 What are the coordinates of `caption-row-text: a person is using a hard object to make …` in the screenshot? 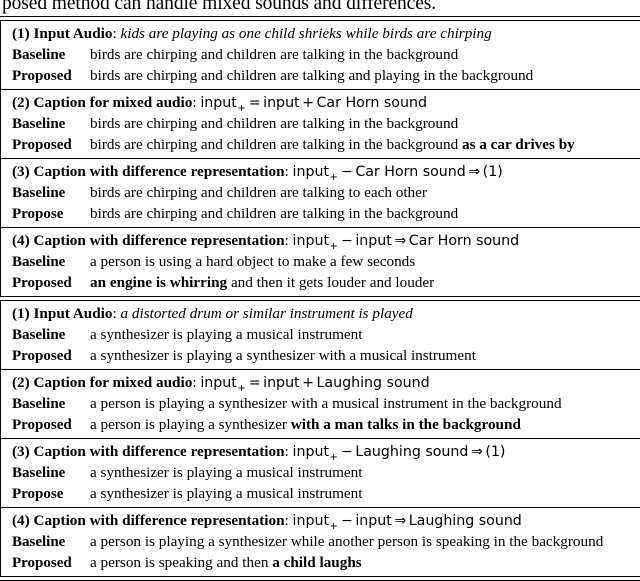 It's located at (252, 261).